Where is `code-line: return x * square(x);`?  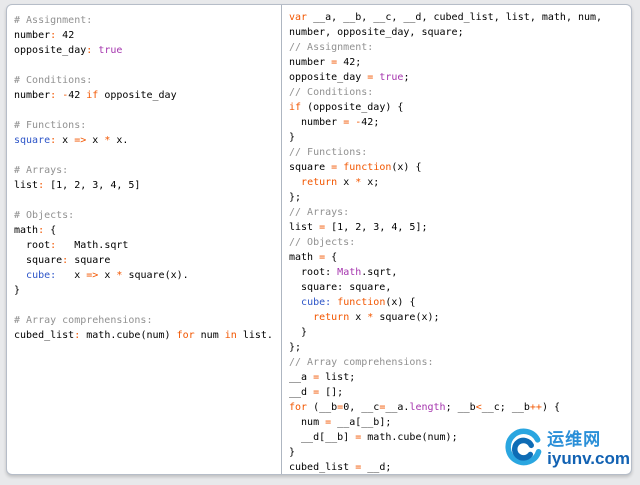 code-line: return x * square(x); is located at coordinates (376, 317).